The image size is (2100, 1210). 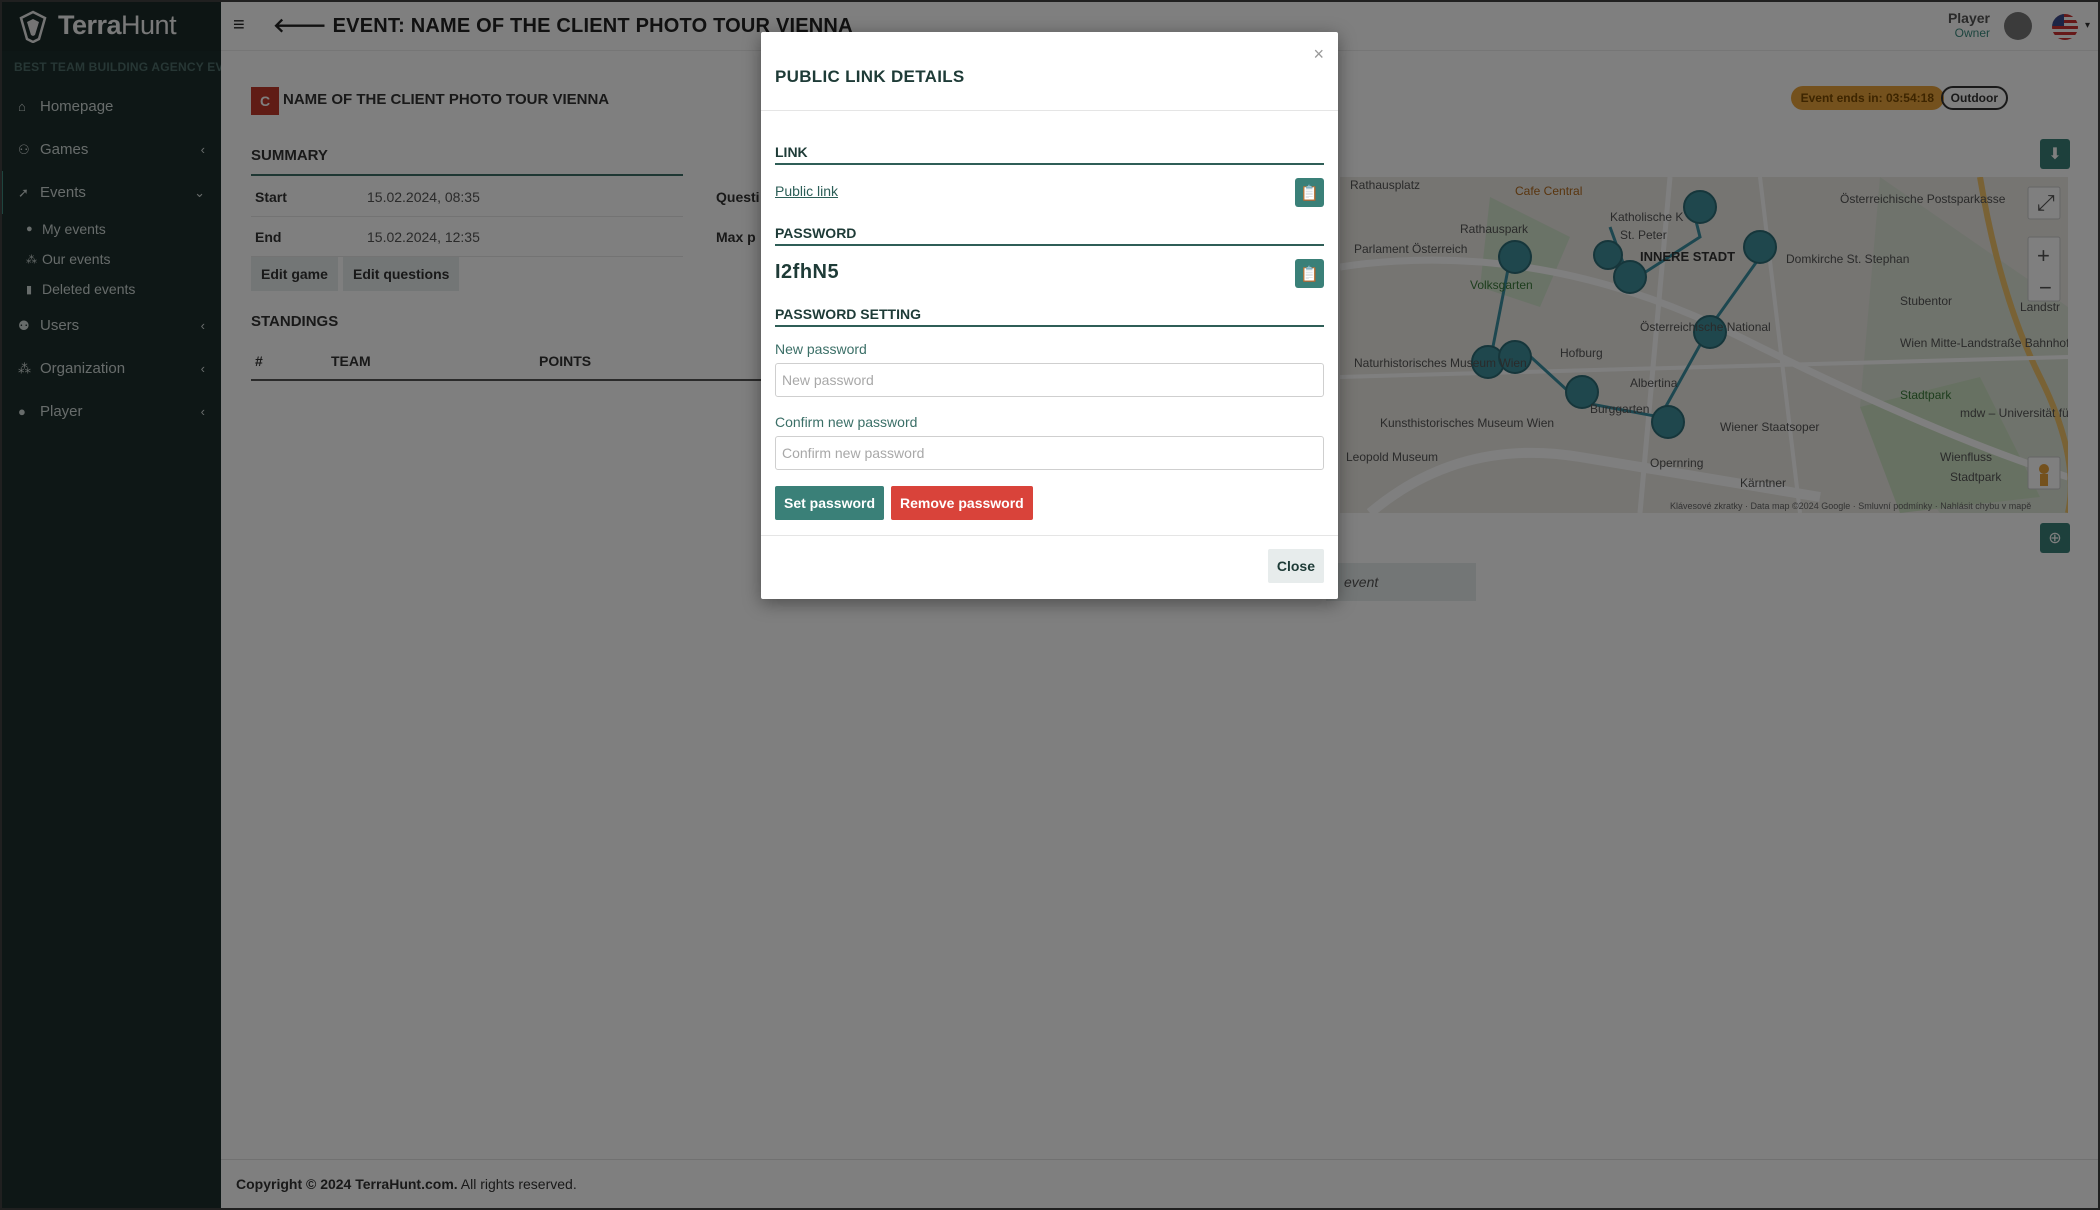 I want to click on link-heading: LINK, so click(x=1049, y=154).